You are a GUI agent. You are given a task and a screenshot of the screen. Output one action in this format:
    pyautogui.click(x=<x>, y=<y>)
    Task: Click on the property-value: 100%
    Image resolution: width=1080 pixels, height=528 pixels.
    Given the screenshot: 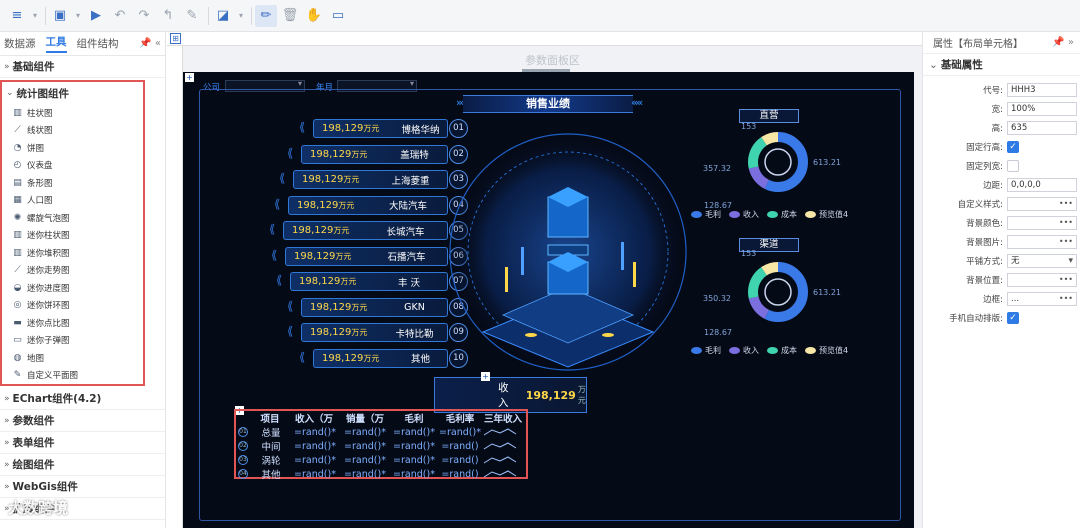 What is the action you would take?
    pyautogui.click(x=1023, y=108)
    